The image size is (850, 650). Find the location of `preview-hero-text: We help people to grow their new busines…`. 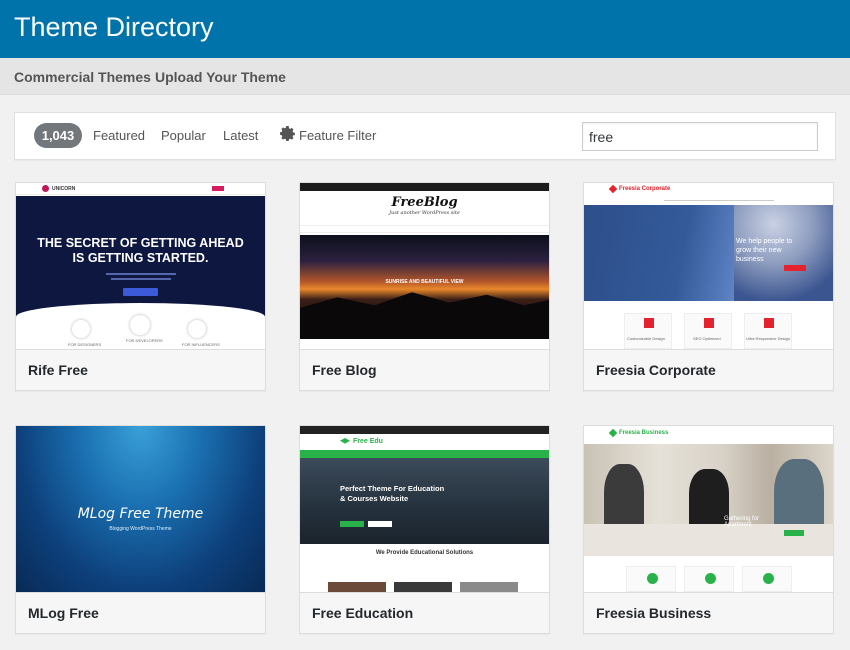

preview-hero-text: We help people to grow their new busines… is located at coordinates (764, 250).